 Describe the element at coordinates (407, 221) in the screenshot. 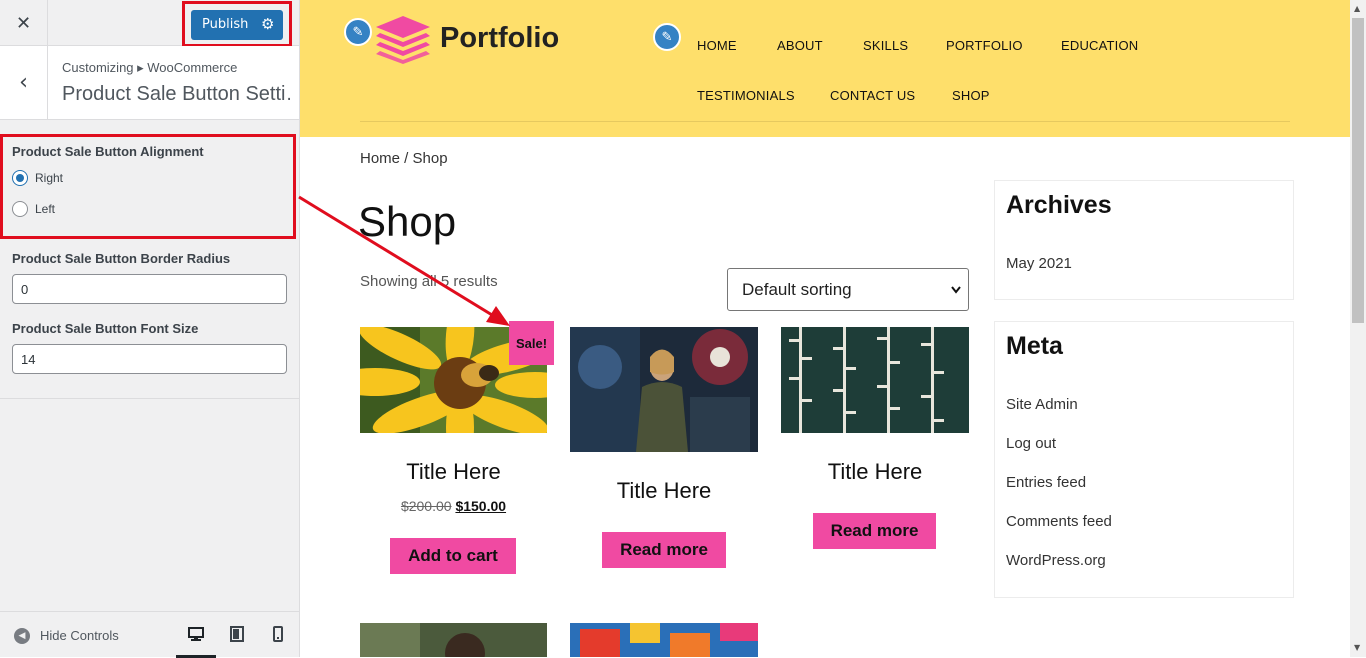

I see `page-title: Shop` at that location.